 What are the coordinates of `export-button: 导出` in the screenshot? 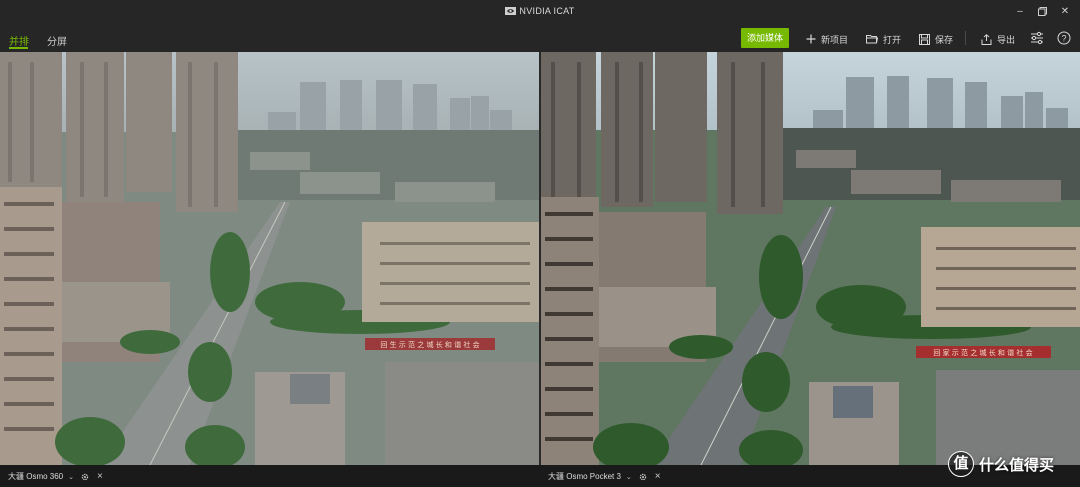 It's located at (998, 39).